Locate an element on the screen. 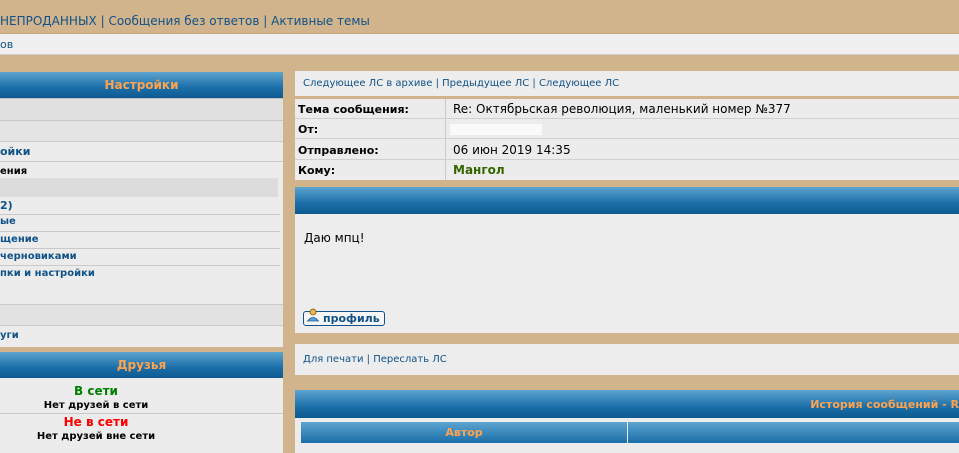 The height and width of the screenshot is (453, 959). settings-item: 2) is located at coordinates (141, 205).